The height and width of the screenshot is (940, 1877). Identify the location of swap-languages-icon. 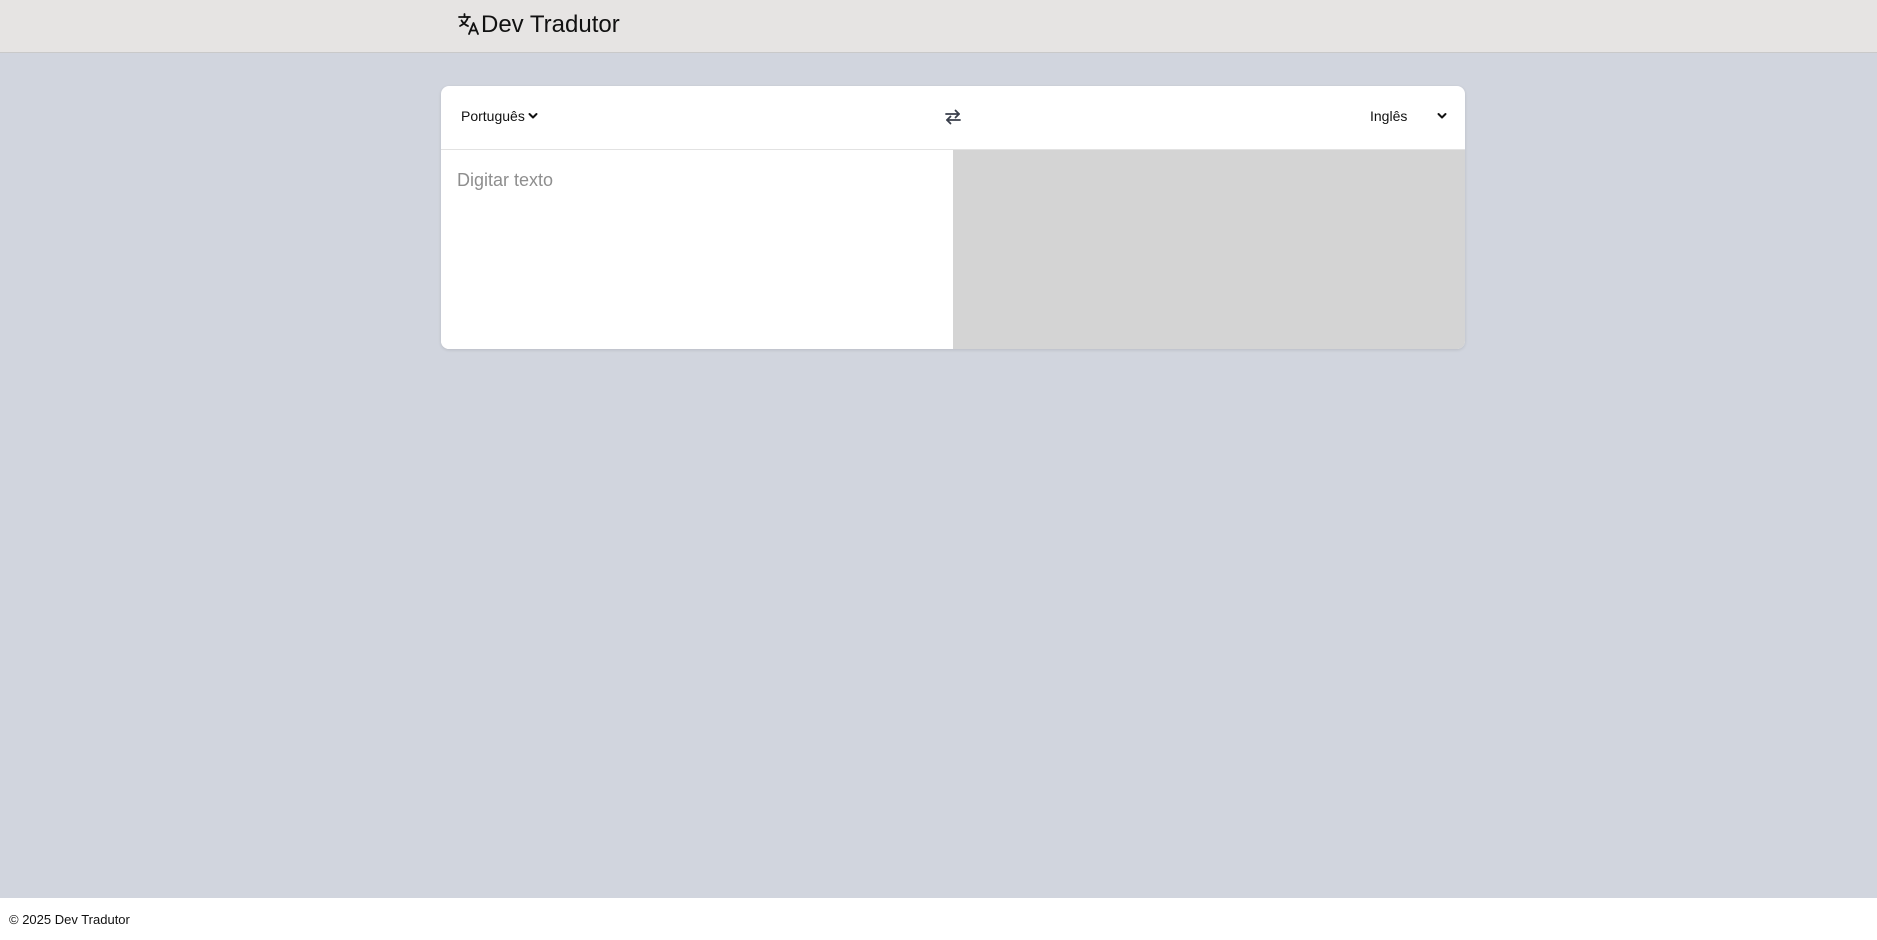
(953, 117).